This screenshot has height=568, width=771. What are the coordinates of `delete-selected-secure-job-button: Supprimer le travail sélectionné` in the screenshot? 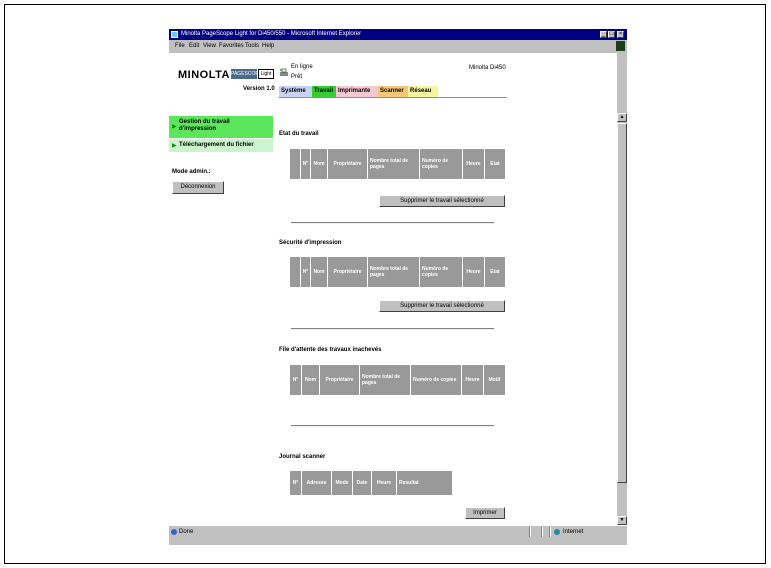 It's located at (442, 306).